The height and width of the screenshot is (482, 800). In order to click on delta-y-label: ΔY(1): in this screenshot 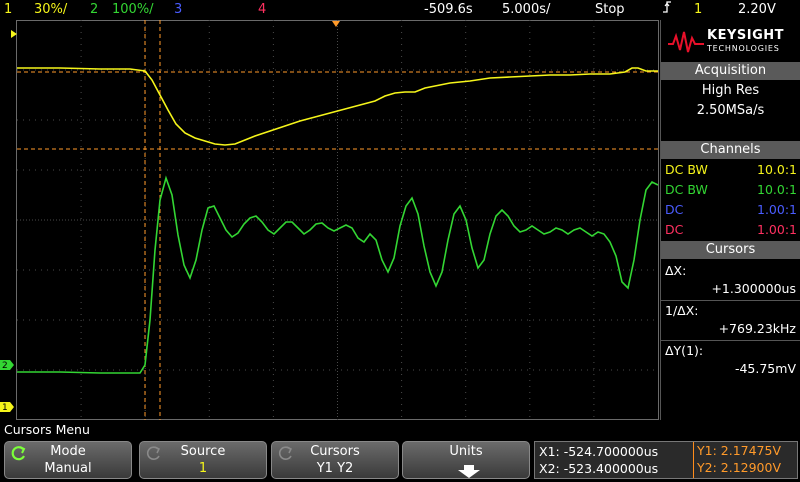, I will do `click(684, 350)`.